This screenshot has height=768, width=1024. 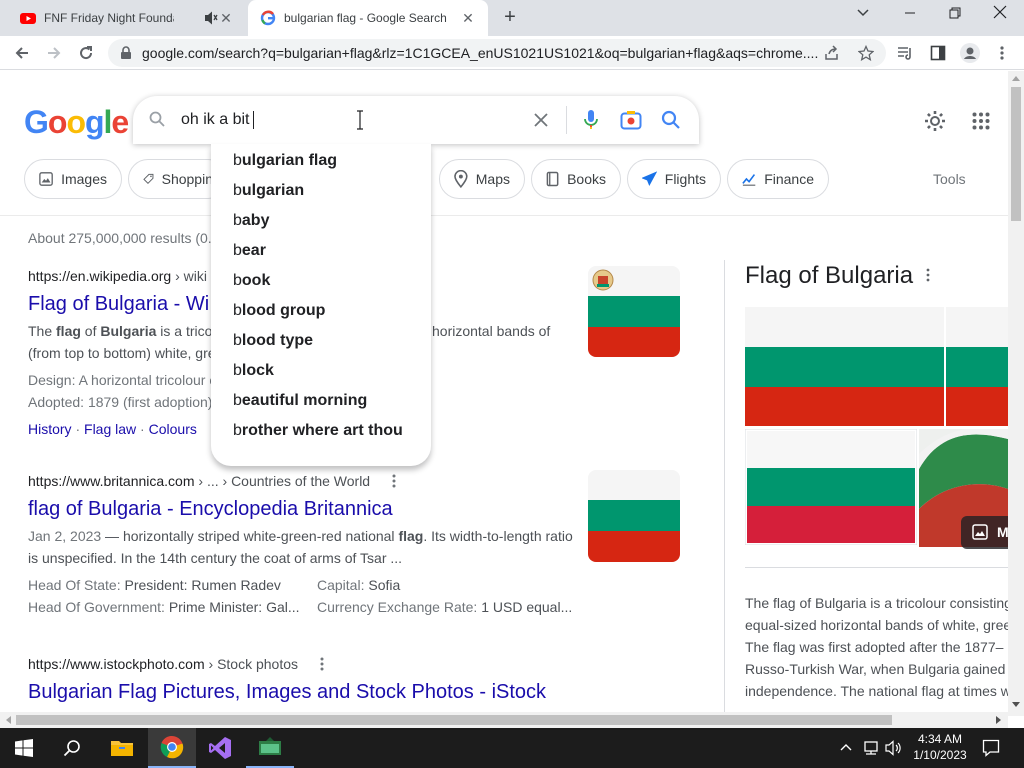 I want to click on back-button, so click(x=22, y=53).